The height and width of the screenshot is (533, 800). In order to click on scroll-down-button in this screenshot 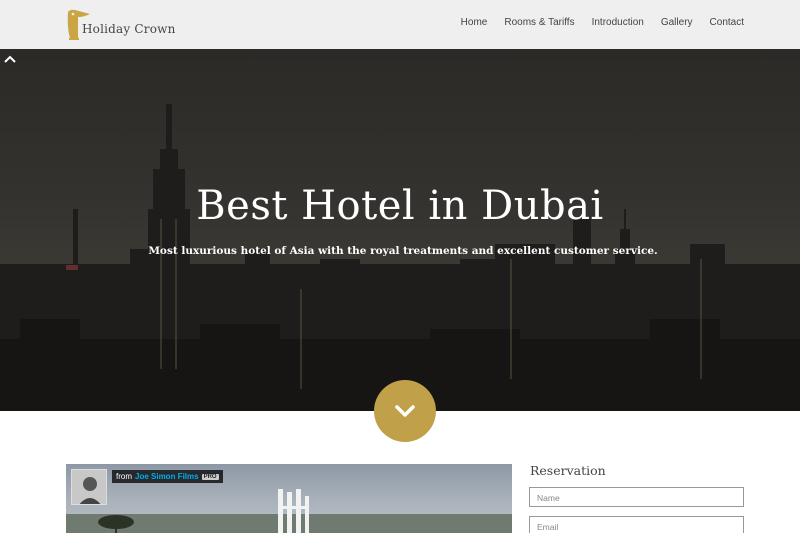, I will do `click(405, 411)`.